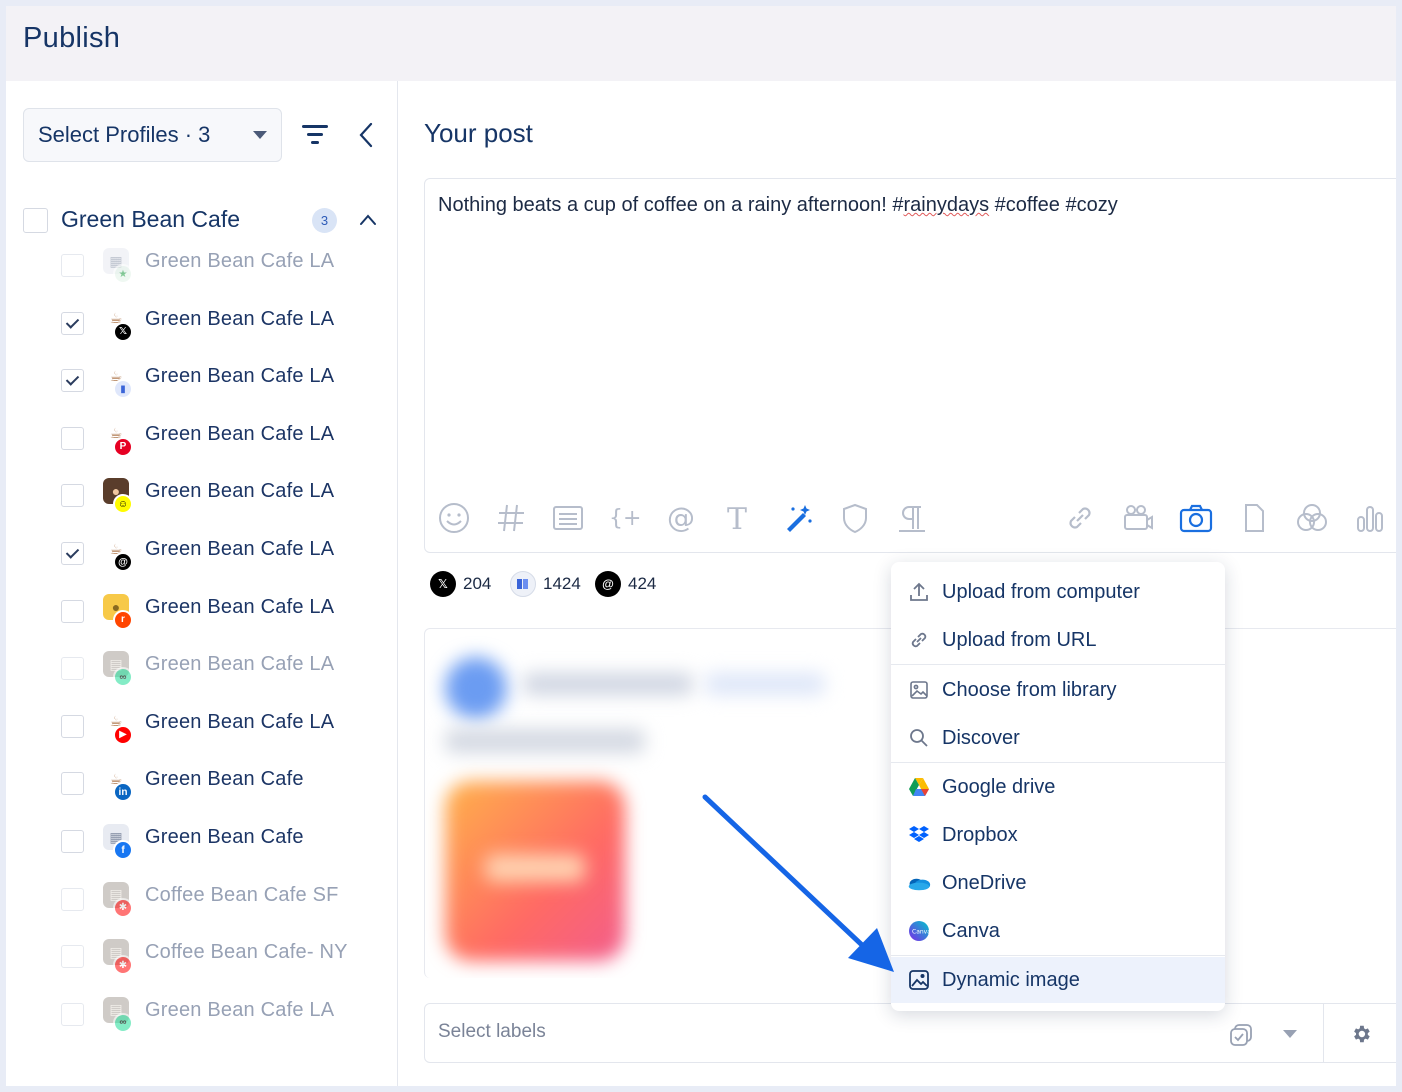 The height and width of the screenshot is (1092, 1402). I want to click on menu-item-upload-url: Upload from URL, so click(1058, 640).